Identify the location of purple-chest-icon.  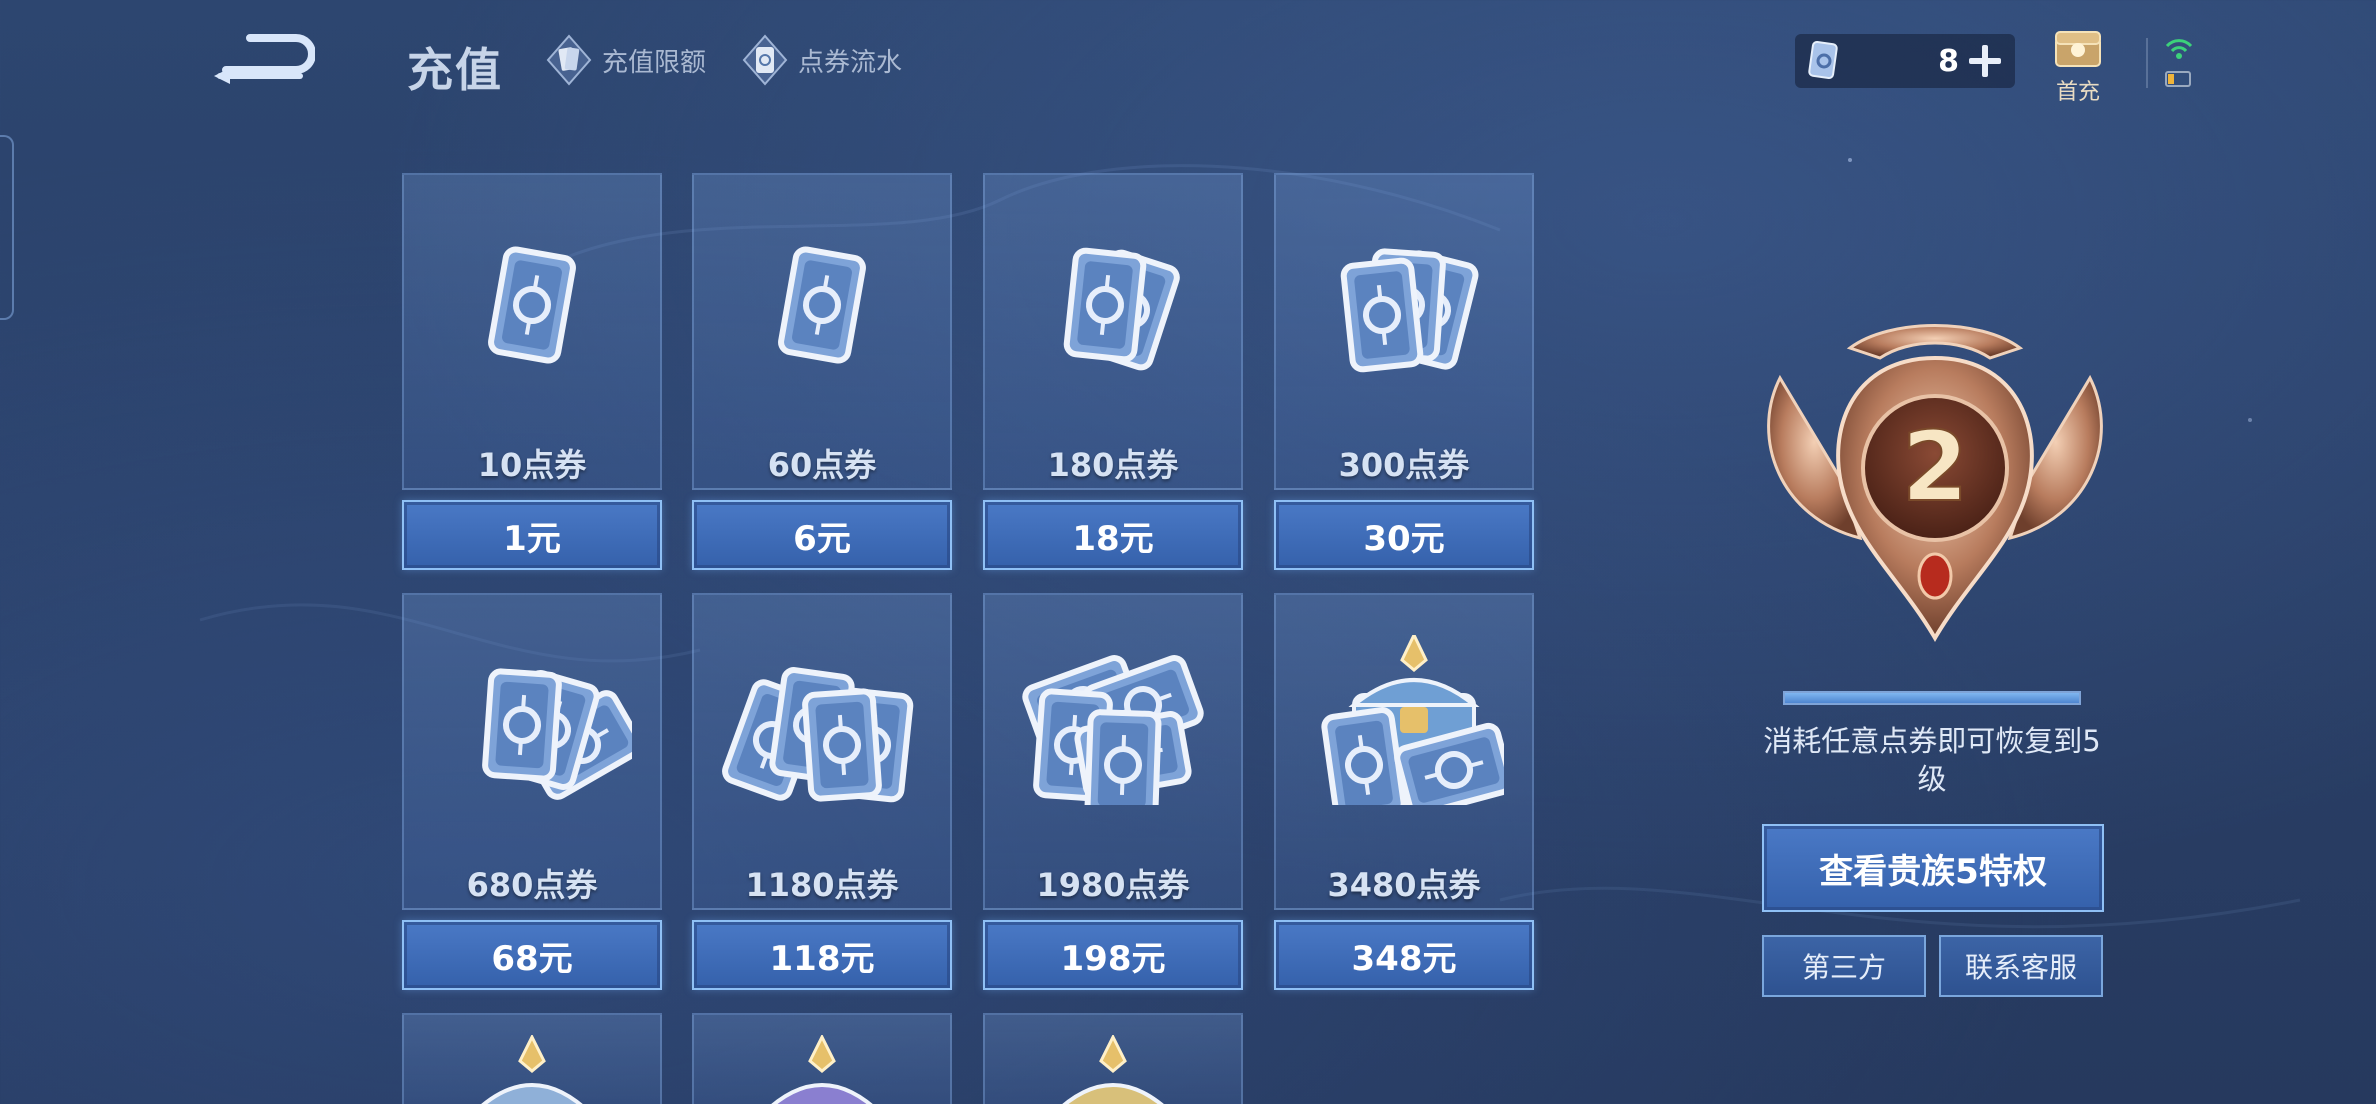
(822, 1069).